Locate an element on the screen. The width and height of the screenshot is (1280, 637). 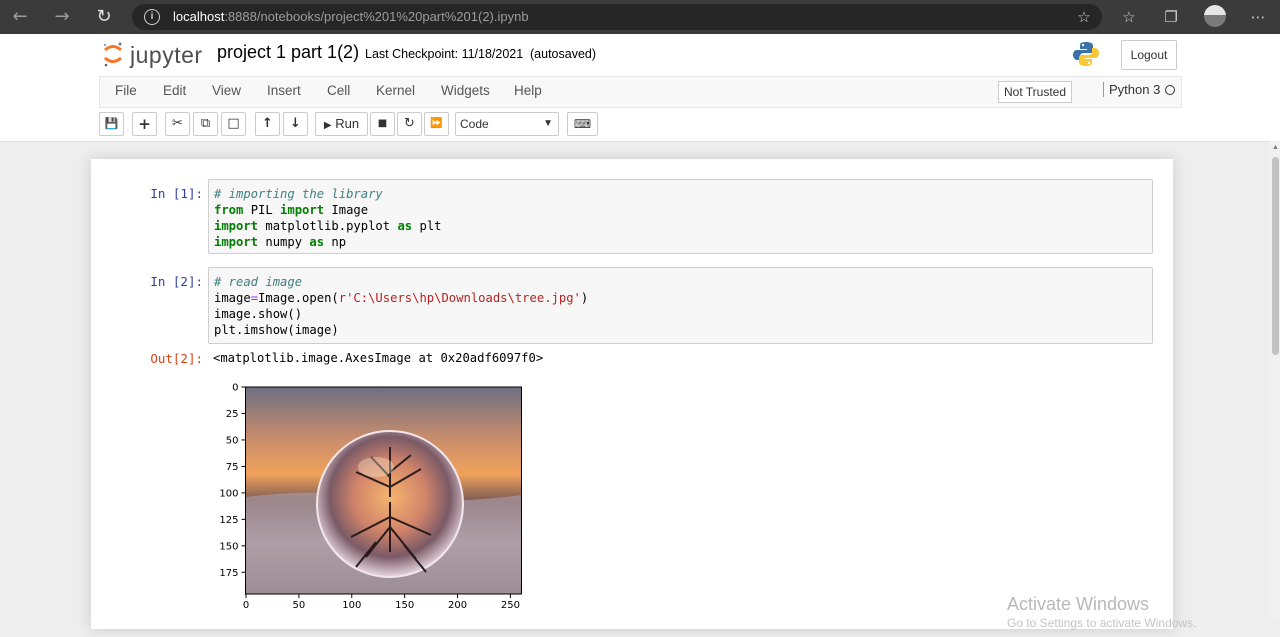
tree-photo is located at coordinates (383, 490).